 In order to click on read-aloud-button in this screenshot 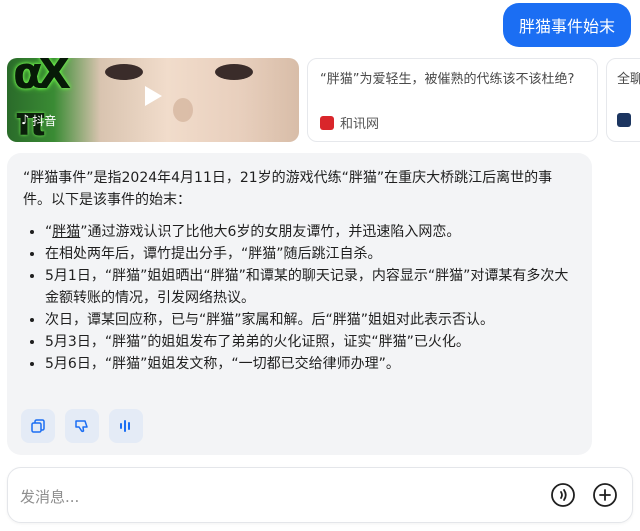, I will do `click(126, 426)`.